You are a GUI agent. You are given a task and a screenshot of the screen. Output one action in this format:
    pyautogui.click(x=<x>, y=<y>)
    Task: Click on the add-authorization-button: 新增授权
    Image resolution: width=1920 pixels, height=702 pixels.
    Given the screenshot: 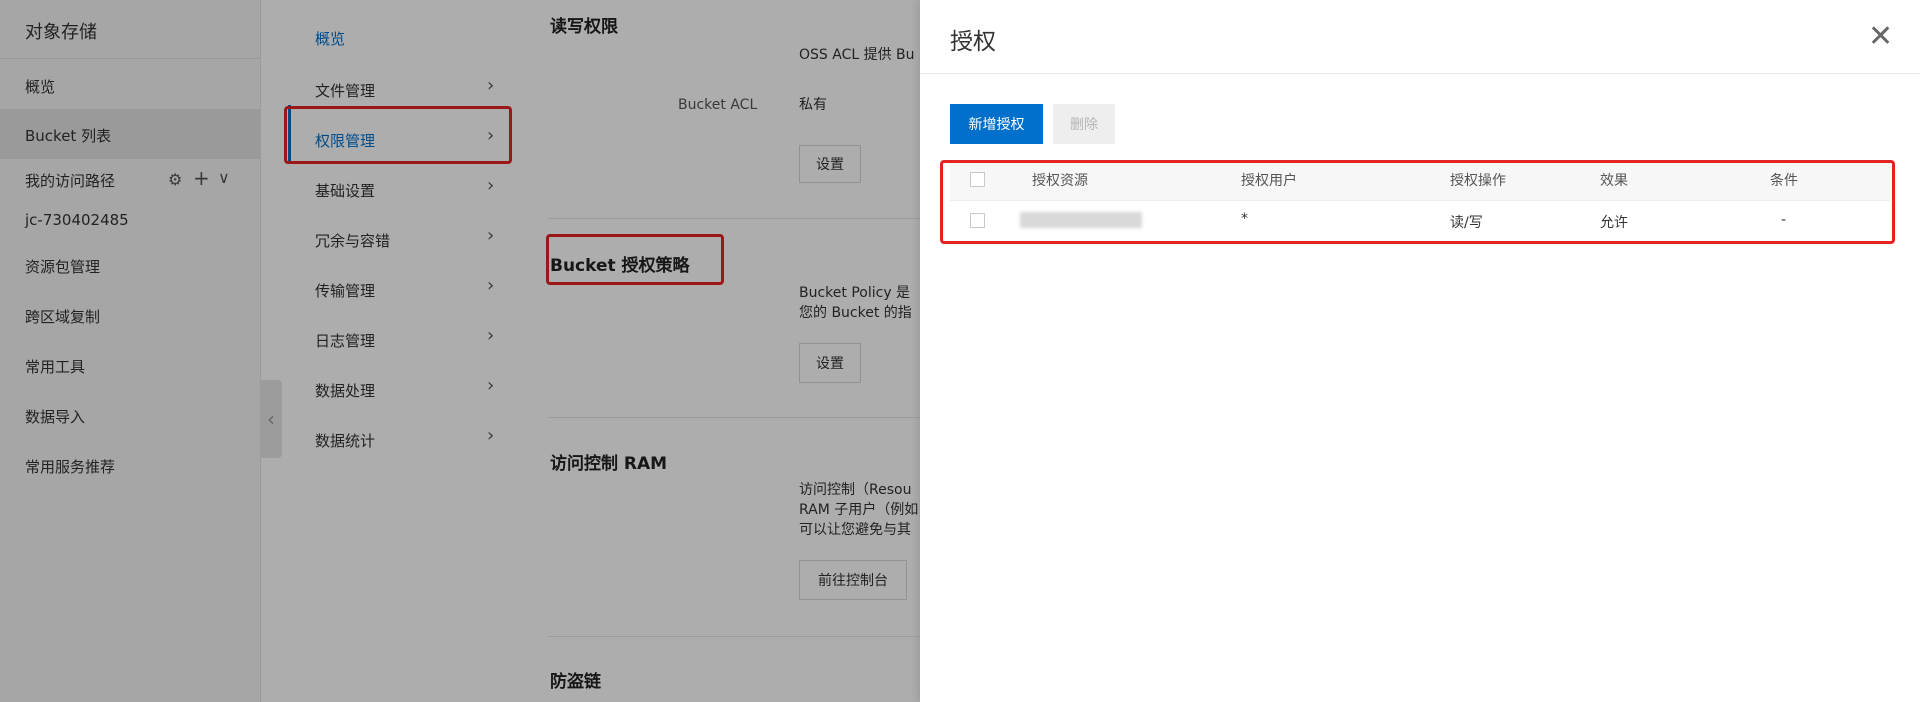 What is the action you would take?
    pyautogui.click(x=996, y=124)
    